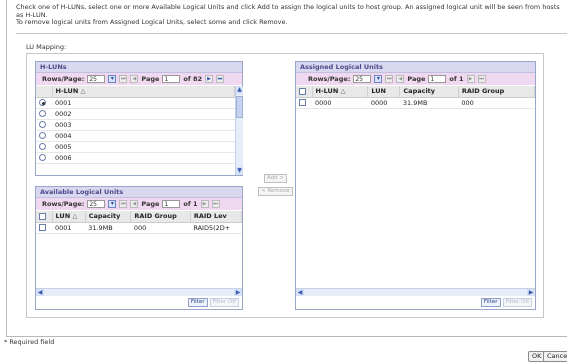 This screenshot has height=364, width=567. I want to click on scroll-up-icon: ▲, so click(239, 90).